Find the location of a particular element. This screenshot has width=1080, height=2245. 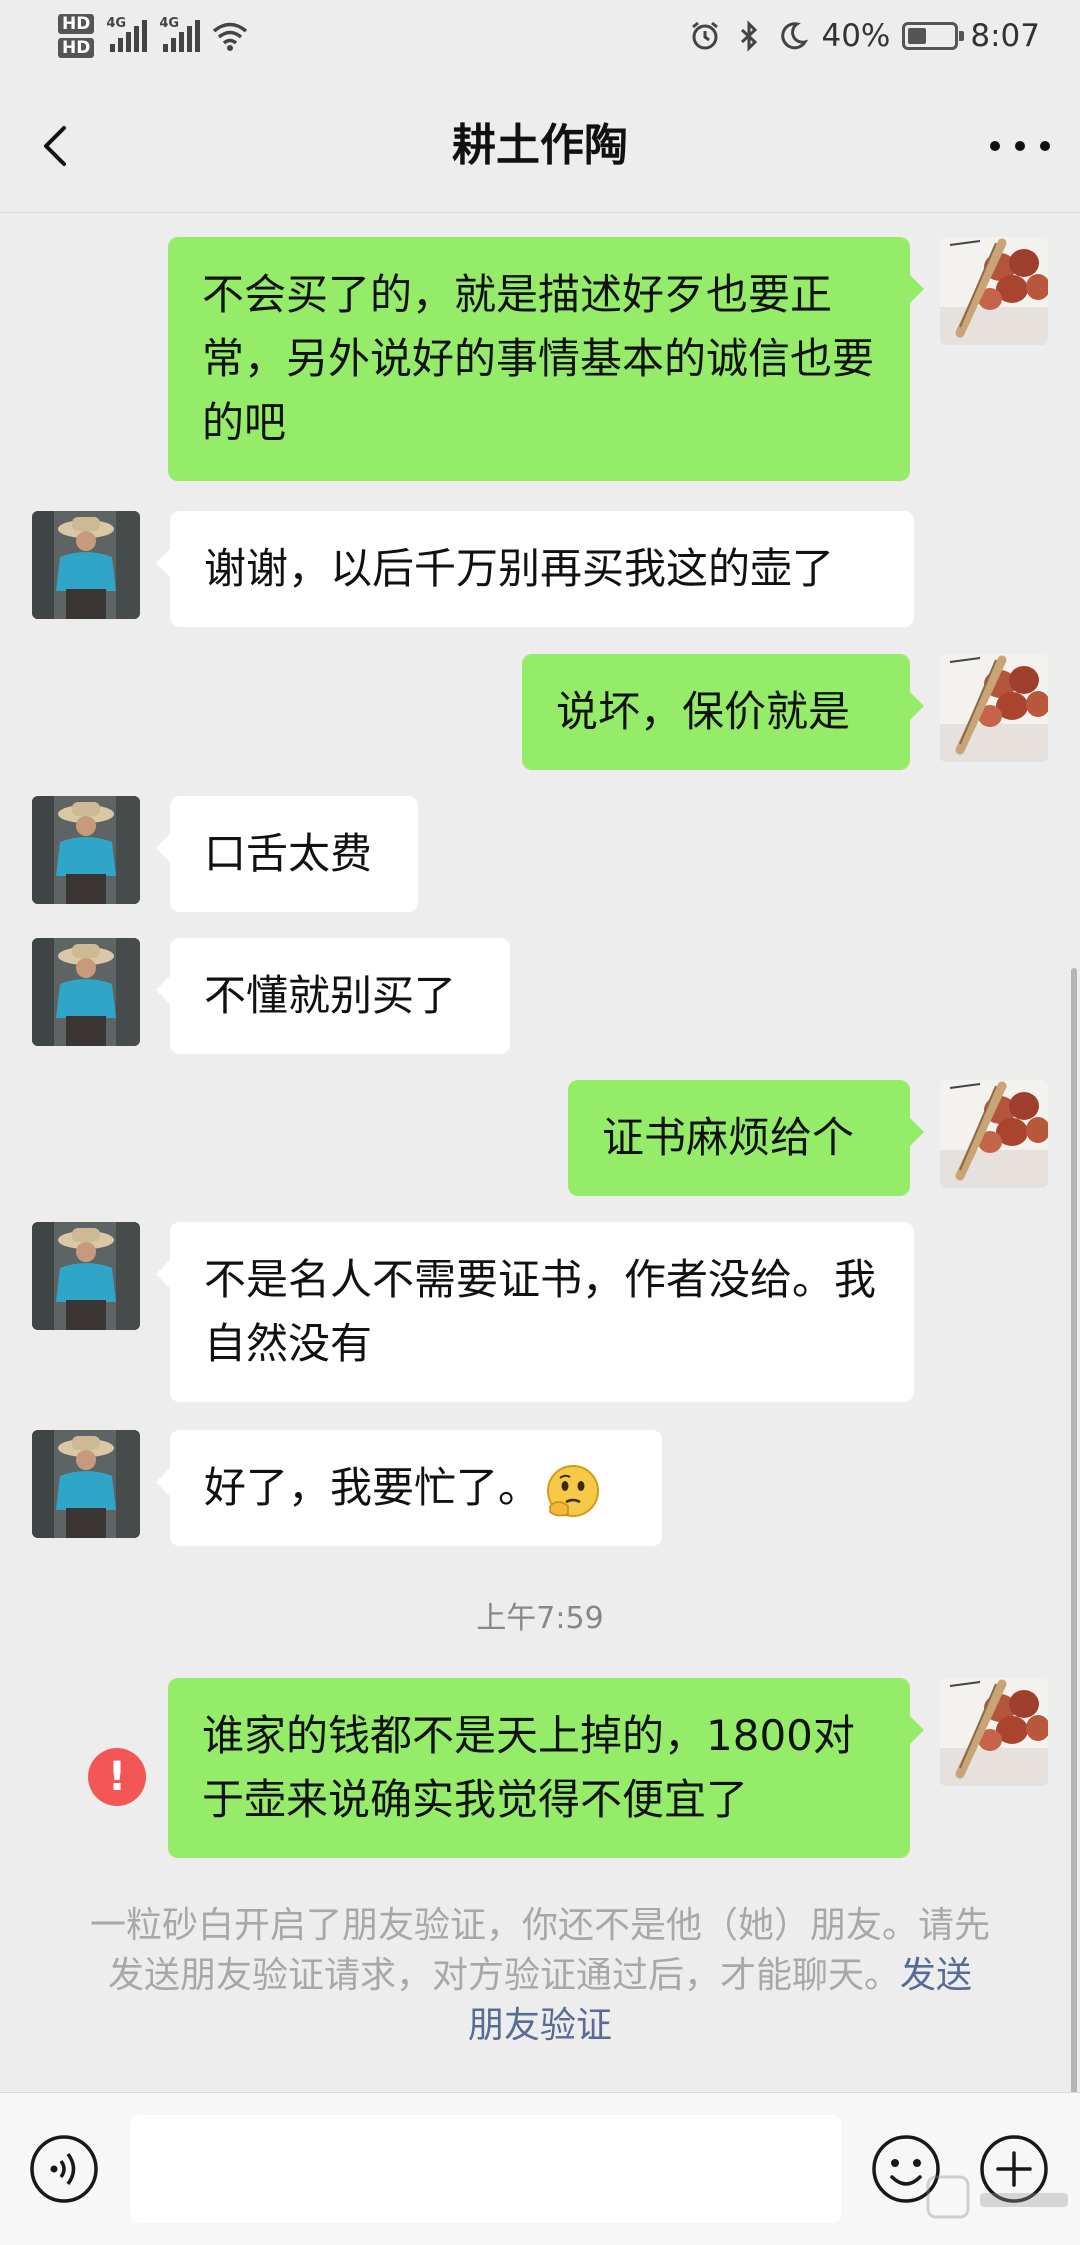

more-icon is located at coordinates (1020, 146).